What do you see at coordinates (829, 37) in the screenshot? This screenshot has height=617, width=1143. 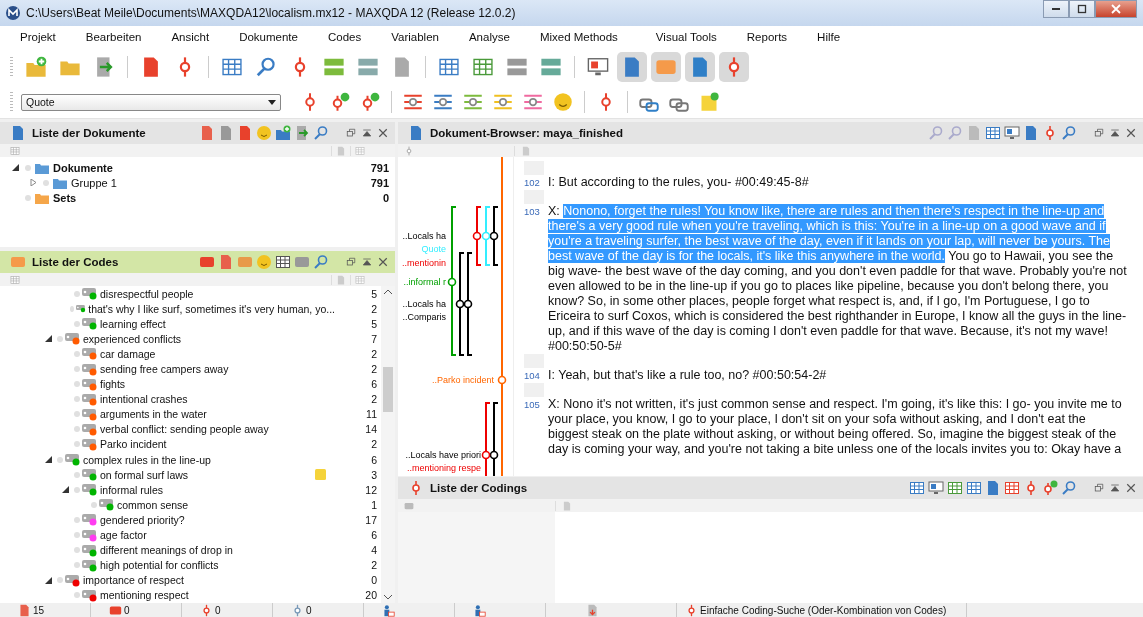 I see `menu-item: Hilfe` at bounding box center [829, 37].